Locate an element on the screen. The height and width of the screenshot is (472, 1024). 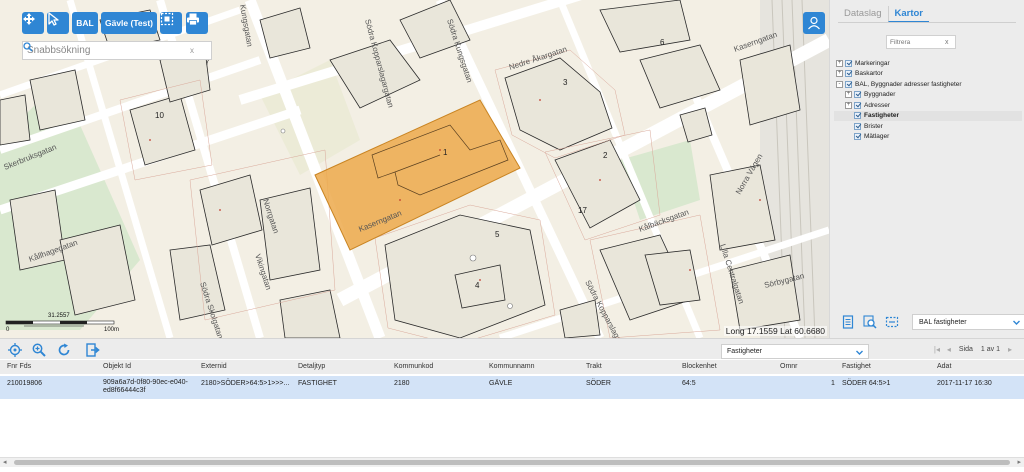
filter-input is located at coordinates (916, 42).